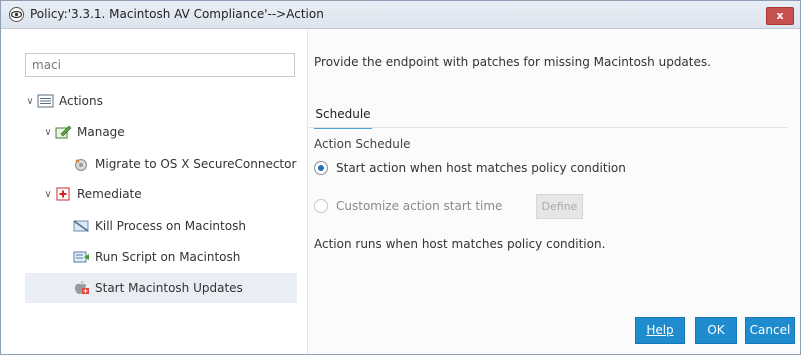  Describe the element at coordinates (101, 132) in the screenshot. I see `tree-label-manage: Manage` at that location.